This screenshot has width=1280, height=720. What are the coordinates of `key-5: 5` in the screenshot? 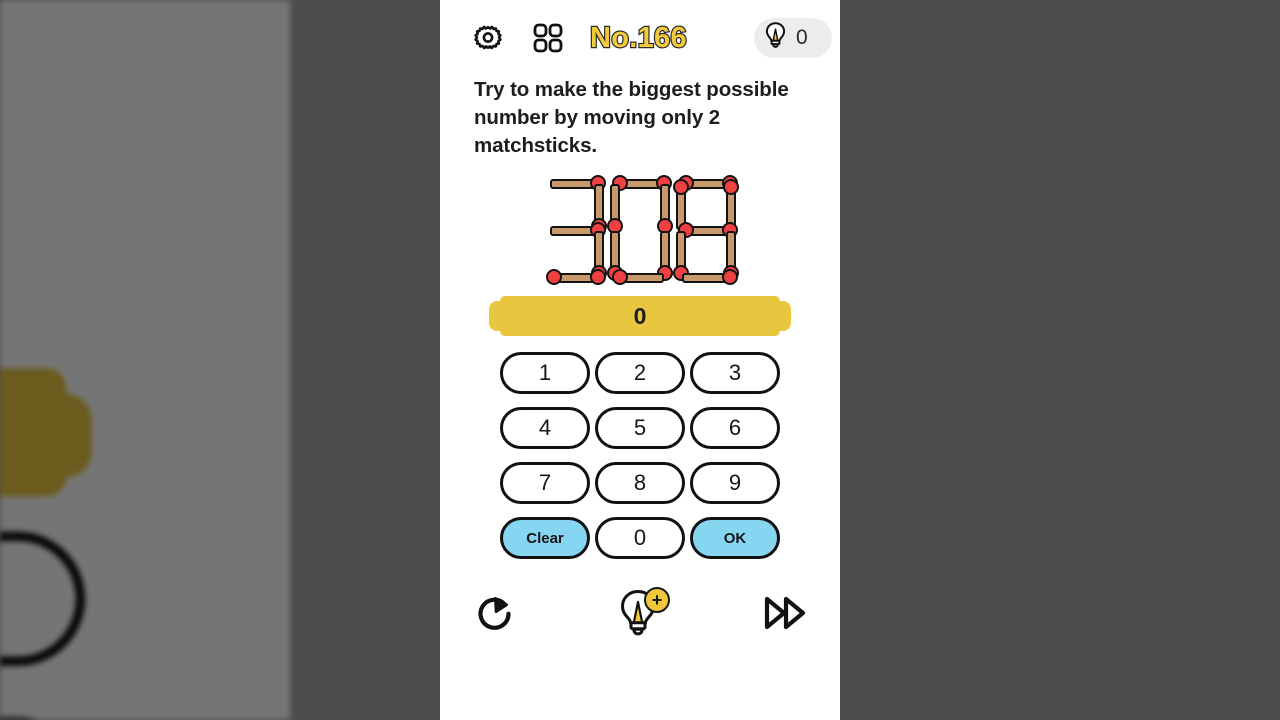 It's located at (640, 428).